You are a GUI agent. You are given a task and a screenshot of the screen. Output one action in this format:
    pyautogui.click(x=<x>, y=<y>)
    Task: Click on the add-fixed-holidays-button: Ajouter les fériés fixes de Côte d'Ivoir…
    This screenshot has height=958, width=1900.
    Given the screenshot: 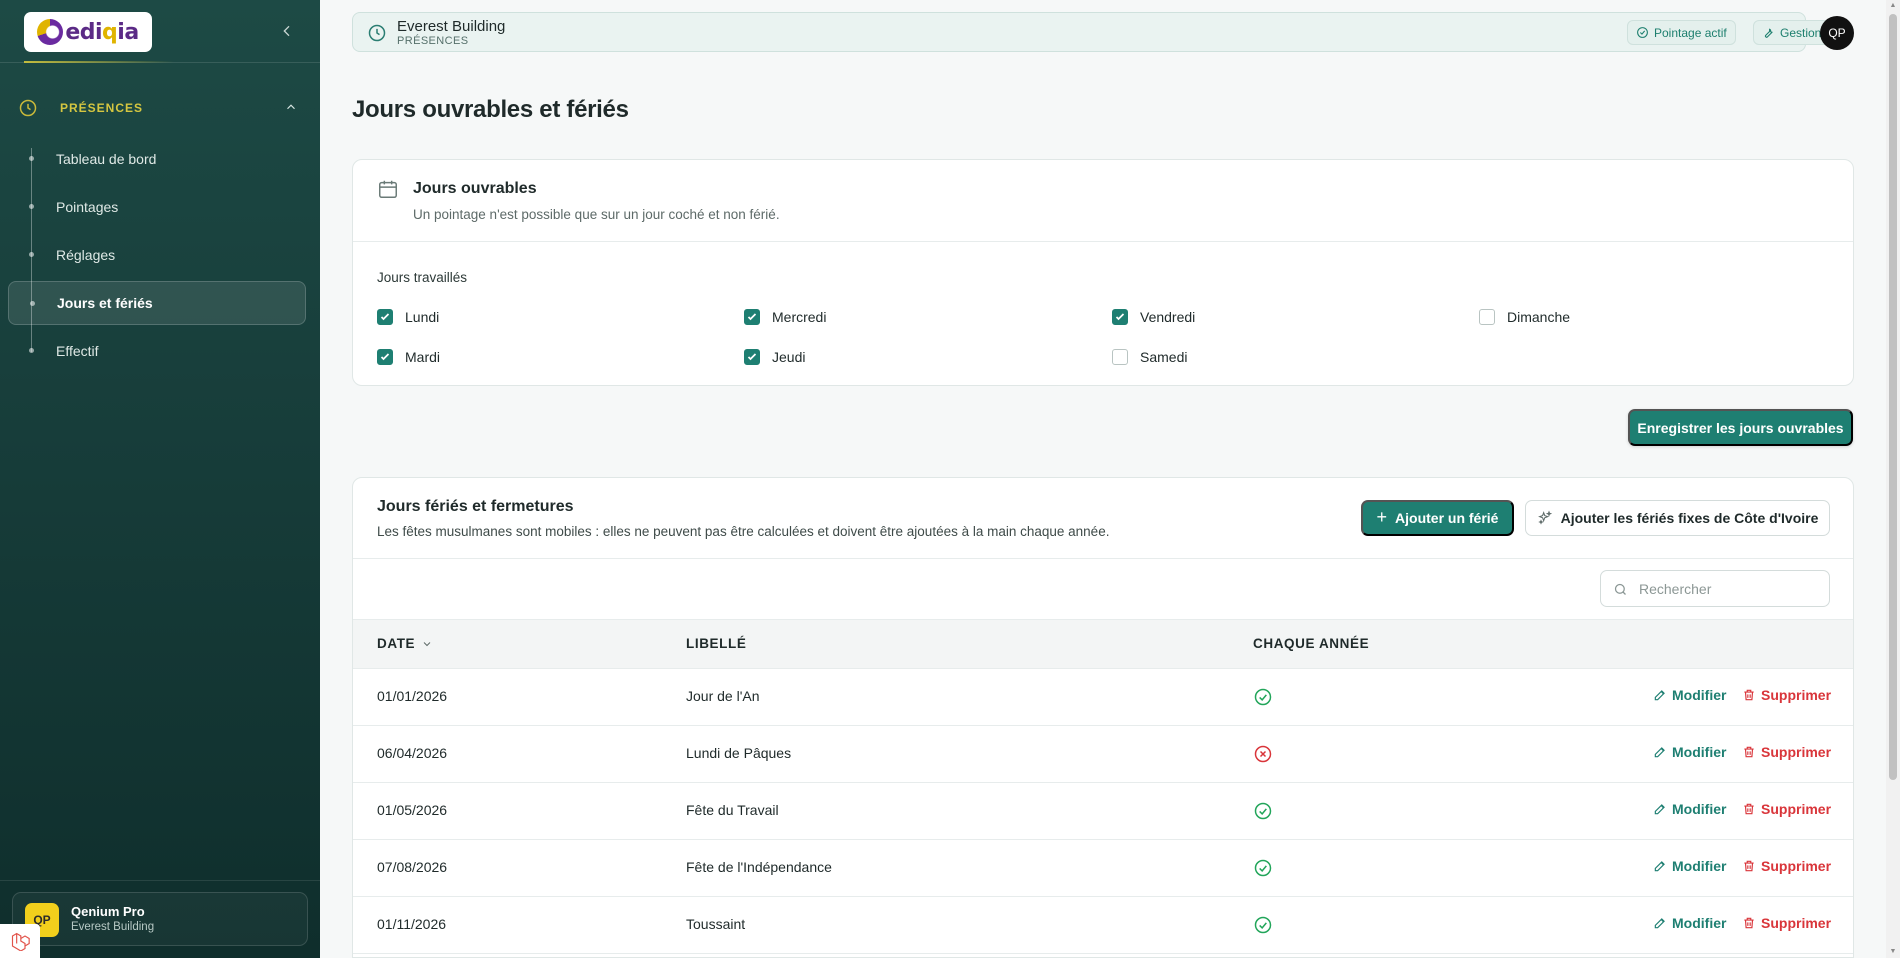 What is the action you would take?
    pyautogui.click(x=1677, y=518)
    